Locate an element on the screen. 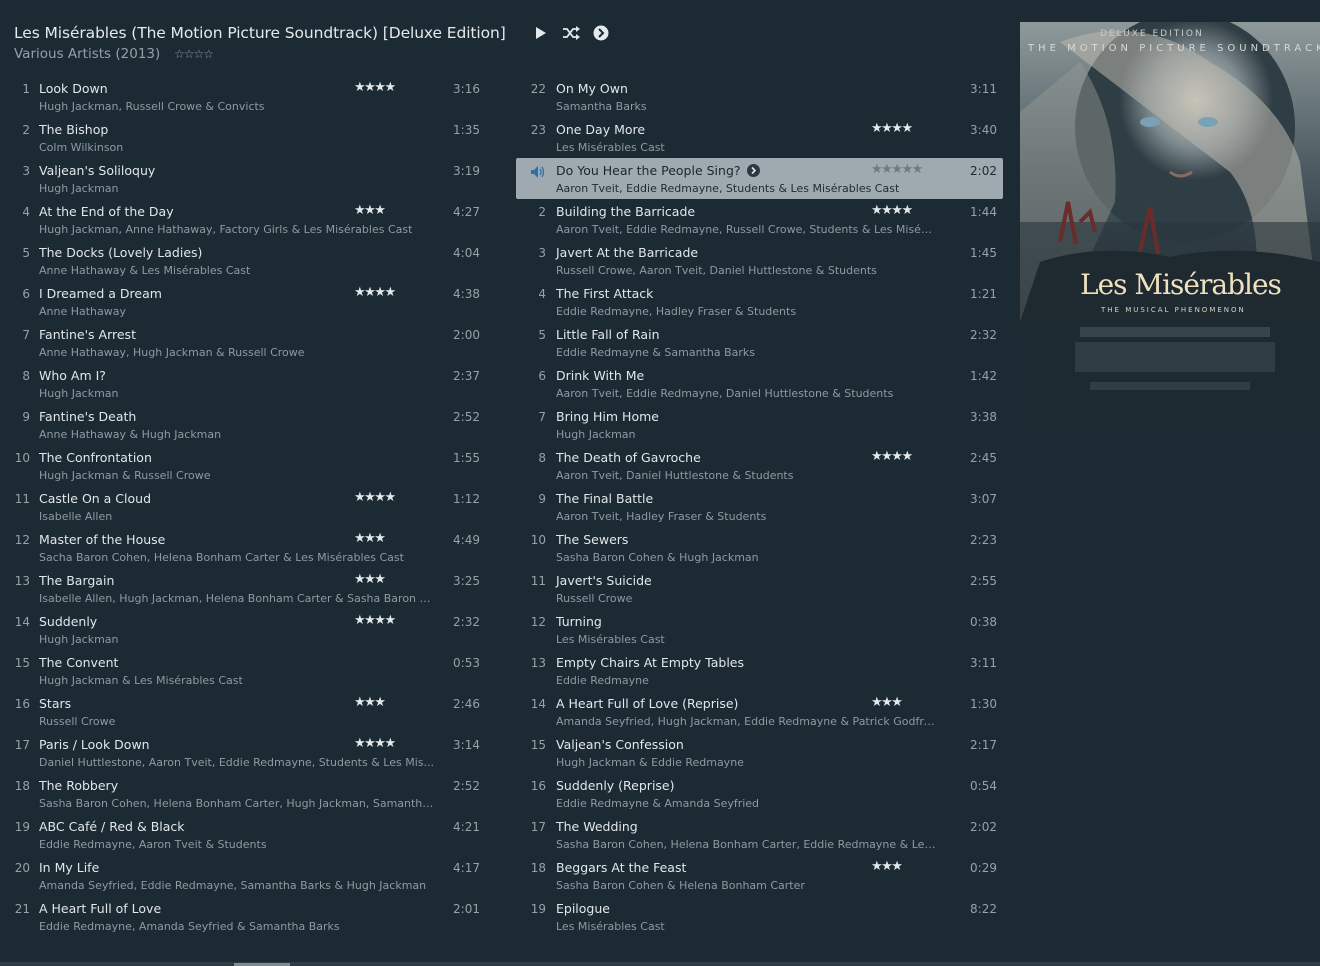  track-row: 11 Javert's Suicide Russell Crowe 2:55 is located at coordinates (759, 588).